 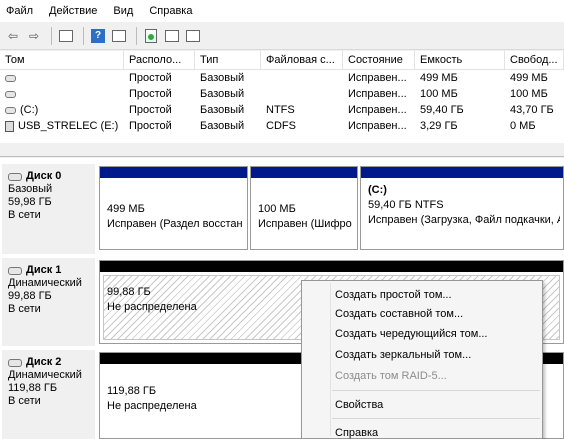 I want to click on rescan-icon, so click(x=172, y=36).